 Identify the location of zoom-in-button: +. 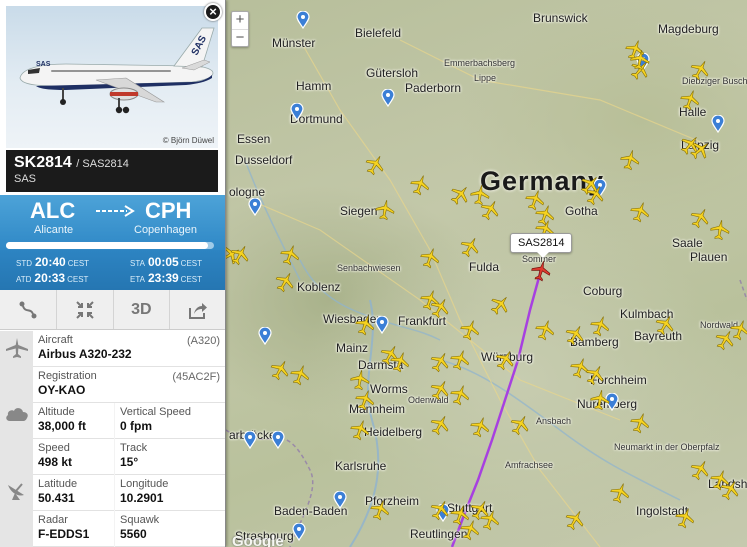
(240, 20).